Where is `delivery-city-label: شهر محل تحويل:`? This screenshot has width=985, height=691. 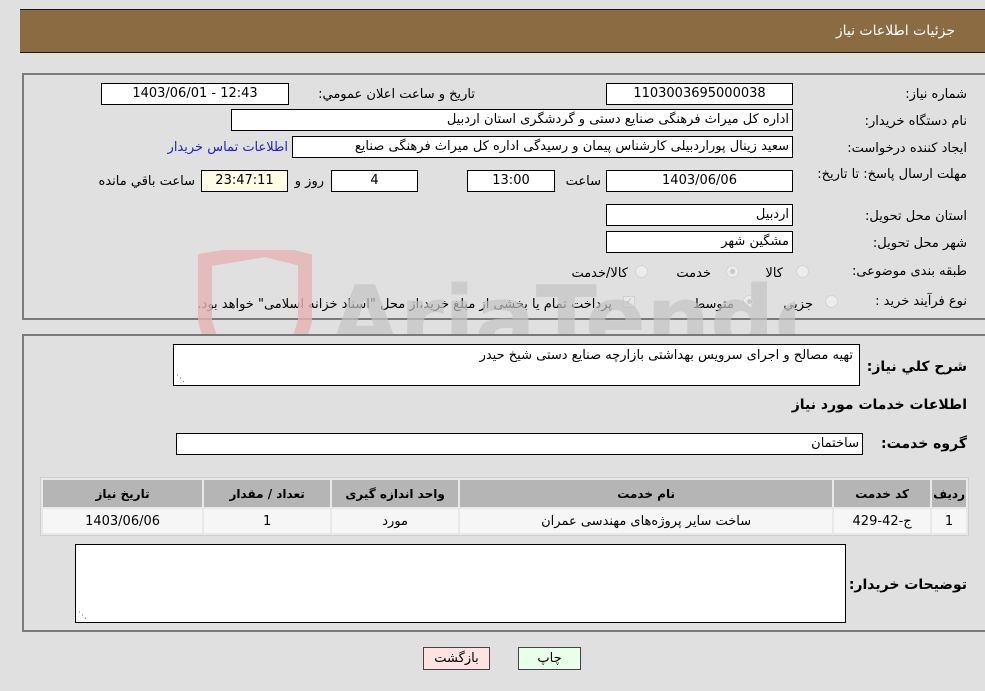
delivery-city-label: شهر محل تحويل: is located at coordinates (919, 243).